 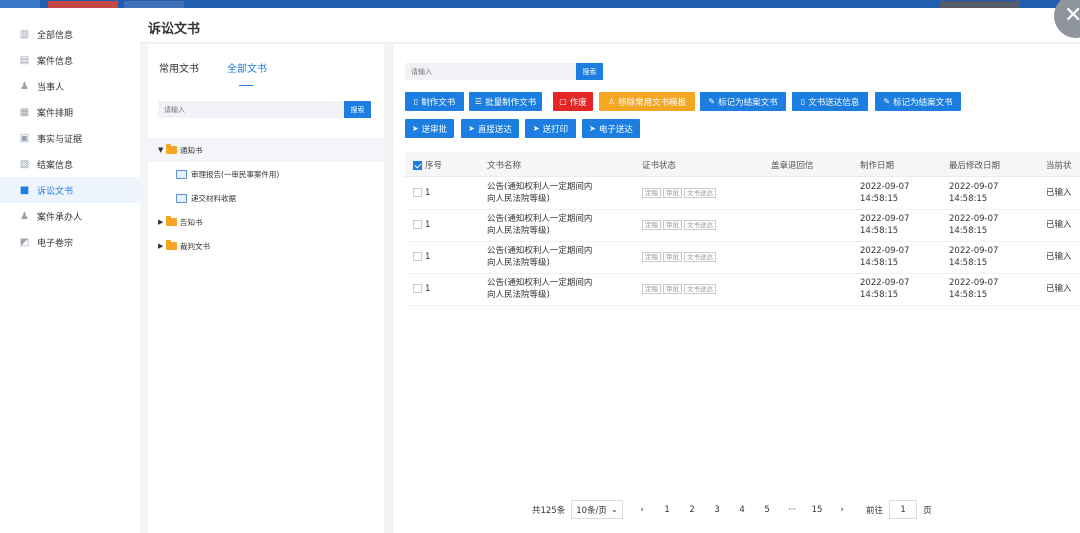 What do you see at coordinates (70, 216) in the screenshot?
I see `sidebar-item-case-handler: ♟ 案件承办人` at bounding box center [70, 216].